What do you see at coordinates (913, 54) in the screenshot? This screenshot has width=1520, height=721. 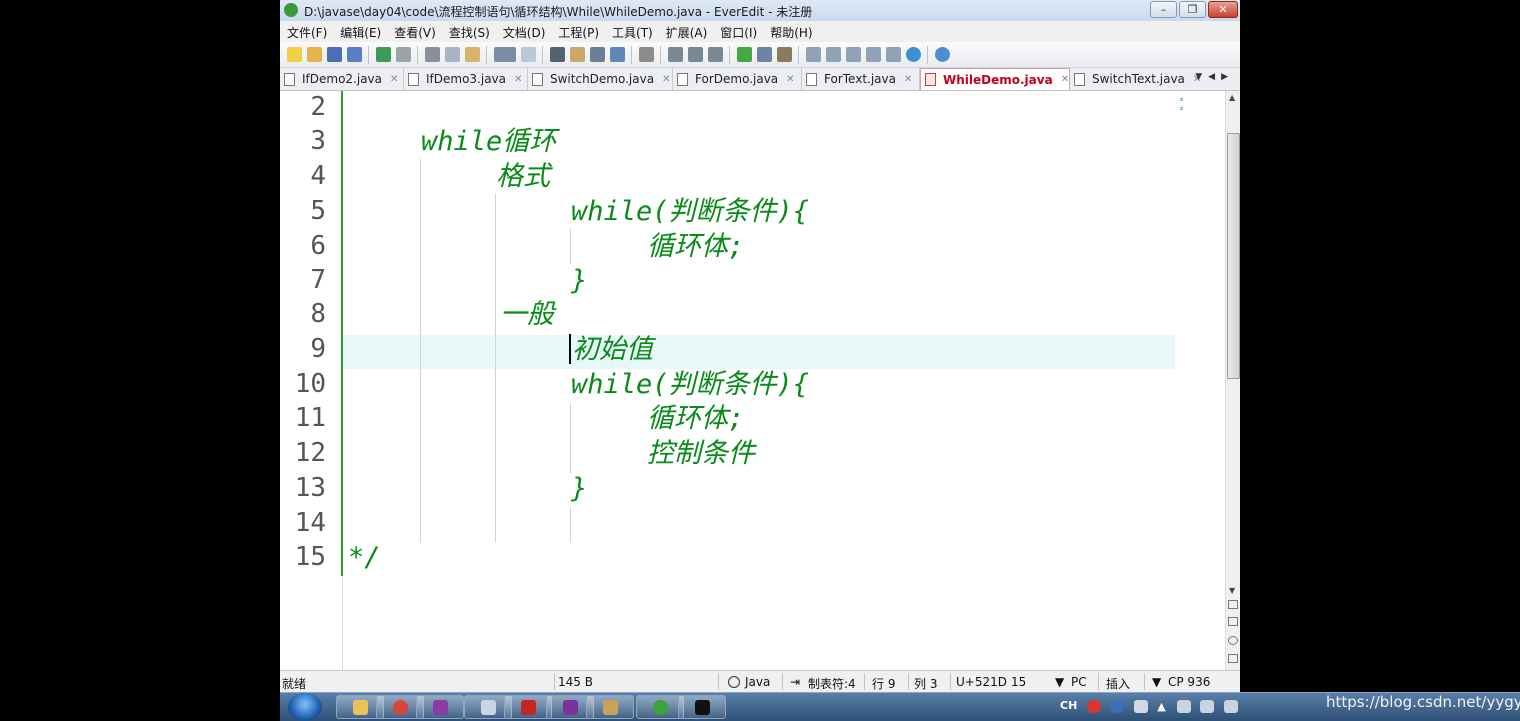 I see `browser-icon` at bounding box center [913, 54].